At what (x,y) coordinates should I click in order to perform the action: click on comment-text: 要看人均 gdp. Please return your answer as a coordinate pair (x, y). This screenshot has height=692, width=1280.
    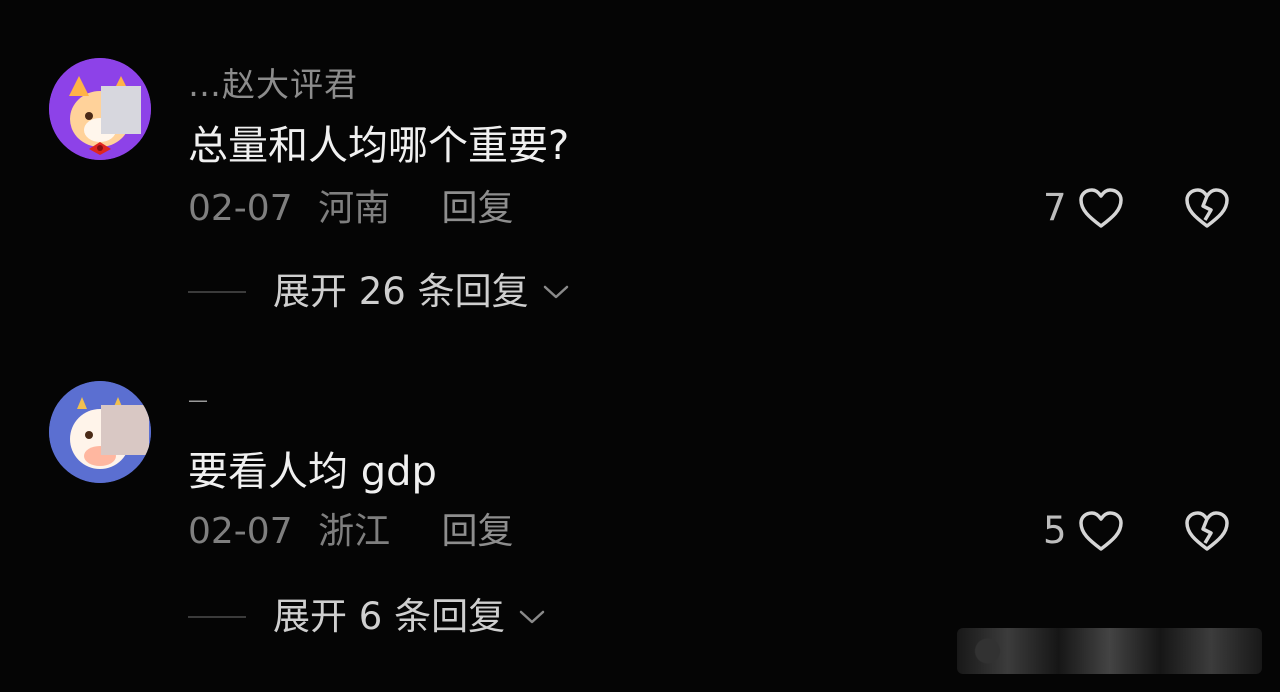
    Looking at the image, I should click on (312, 472).